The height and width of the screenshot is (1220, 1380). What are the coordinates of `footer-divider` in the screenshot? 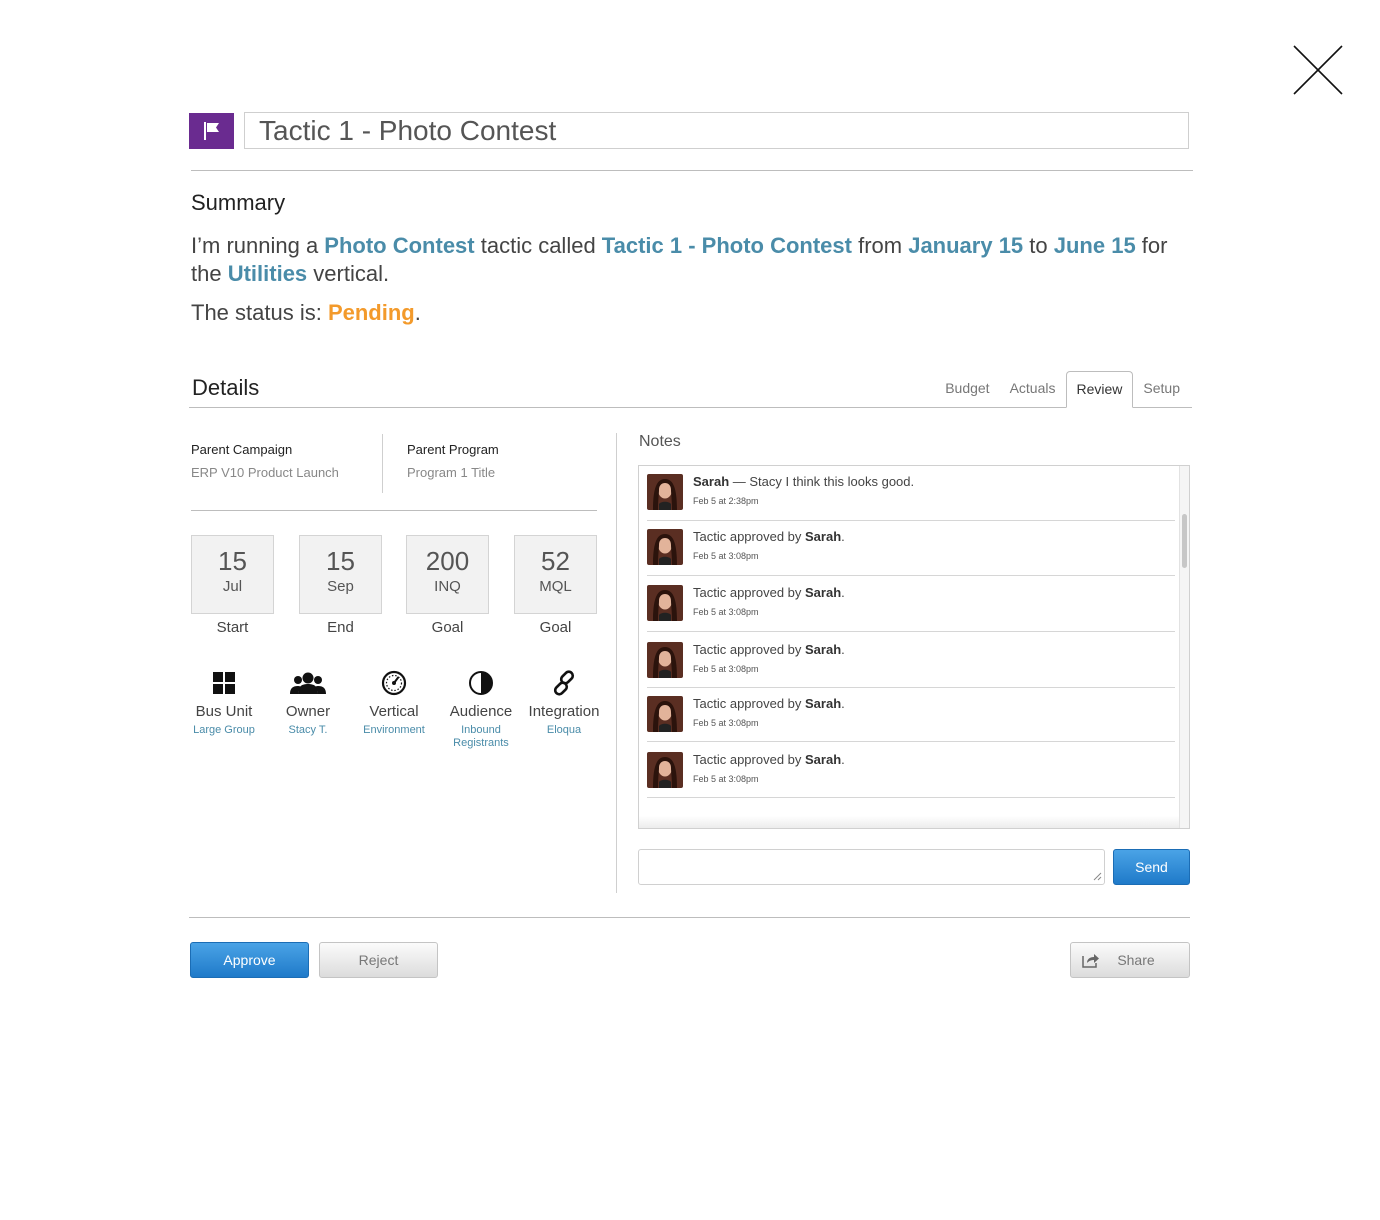 It's located at (689, 917).